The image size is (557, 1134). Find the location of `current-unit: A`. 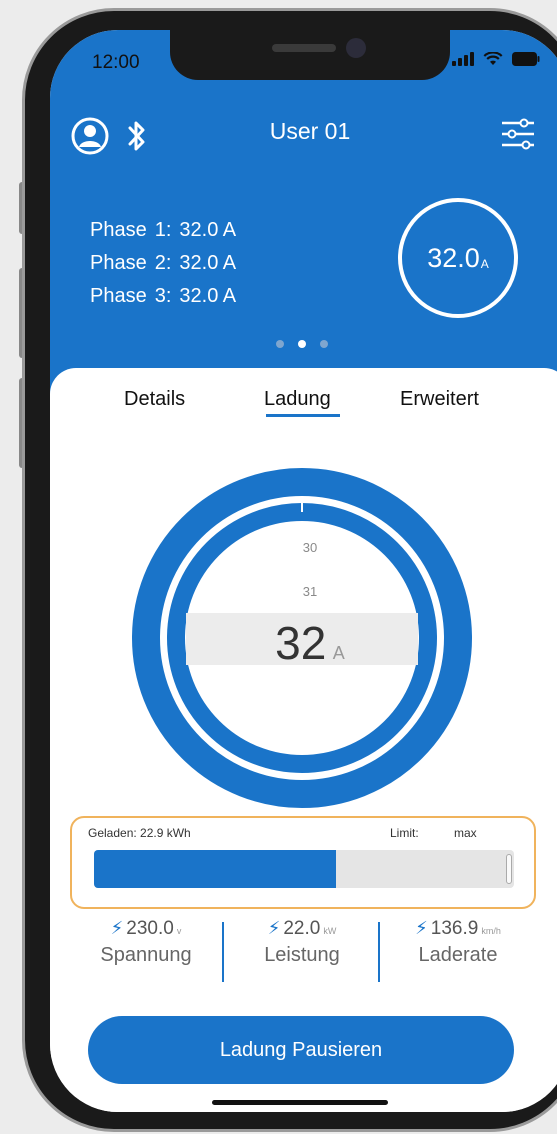

current-unit: A is located at coordinates (484, 264).